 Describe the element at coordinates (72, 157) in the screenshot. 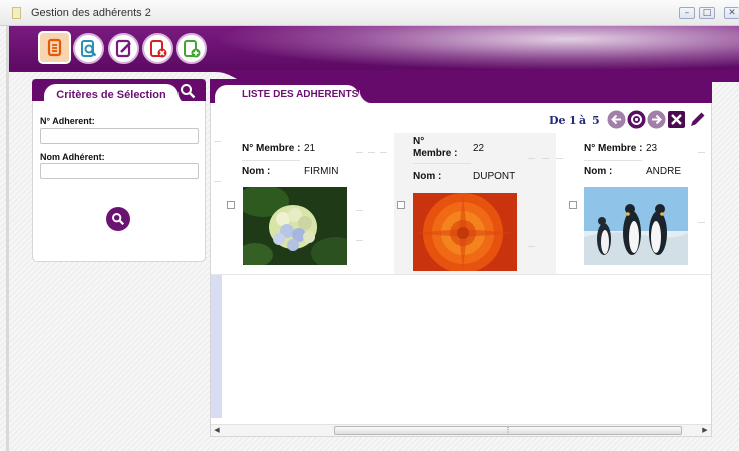

I see `member-name-label: Nom Adhérent:` at that location.